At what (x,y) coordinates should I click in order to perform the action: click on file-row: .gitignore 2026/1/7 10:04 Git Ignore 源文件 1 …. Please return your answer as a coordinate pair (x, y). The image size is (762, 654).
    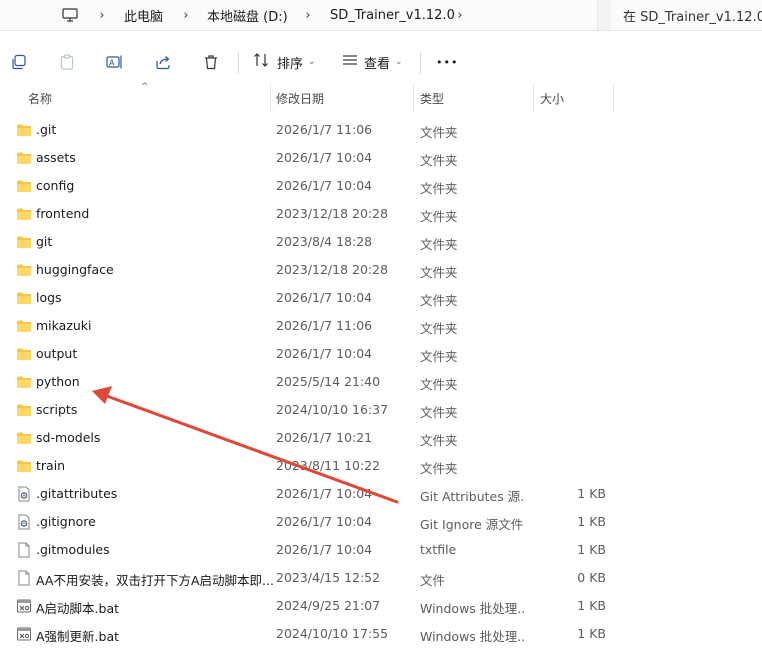
    Looking at the image, I should click on (381, 522).